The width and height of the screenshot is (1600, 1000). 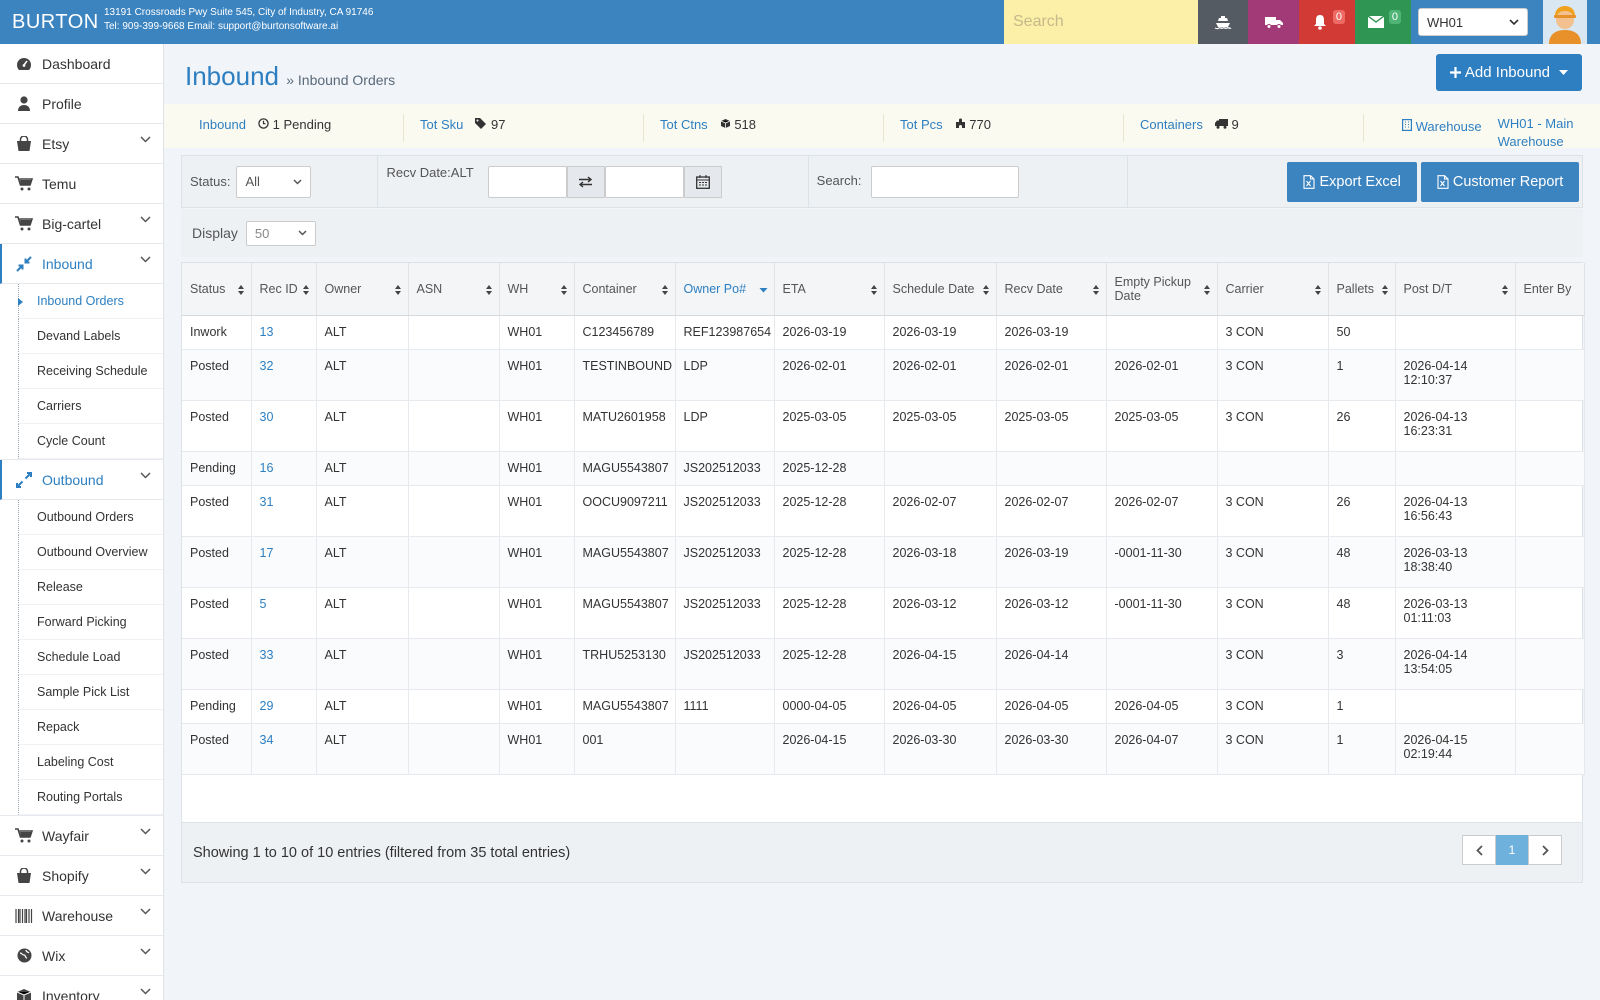 What do you see at coordinates (81, 836) in the screenshot?
I see `sidebar-item-wayfair: Wayfair` at bounding box center [81, 836].